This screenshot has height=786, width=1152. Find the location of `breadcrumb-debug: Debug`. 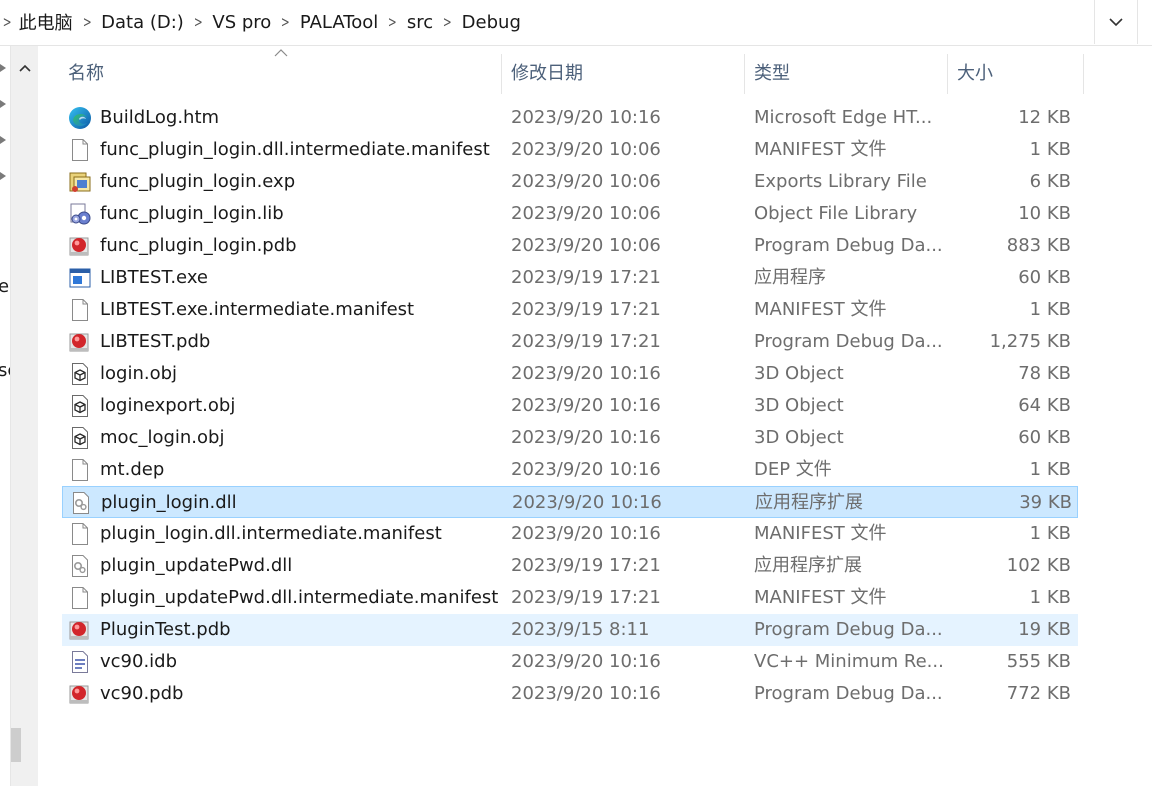

breadcrumb-debug: Debug is located at coordinates (491, 22).